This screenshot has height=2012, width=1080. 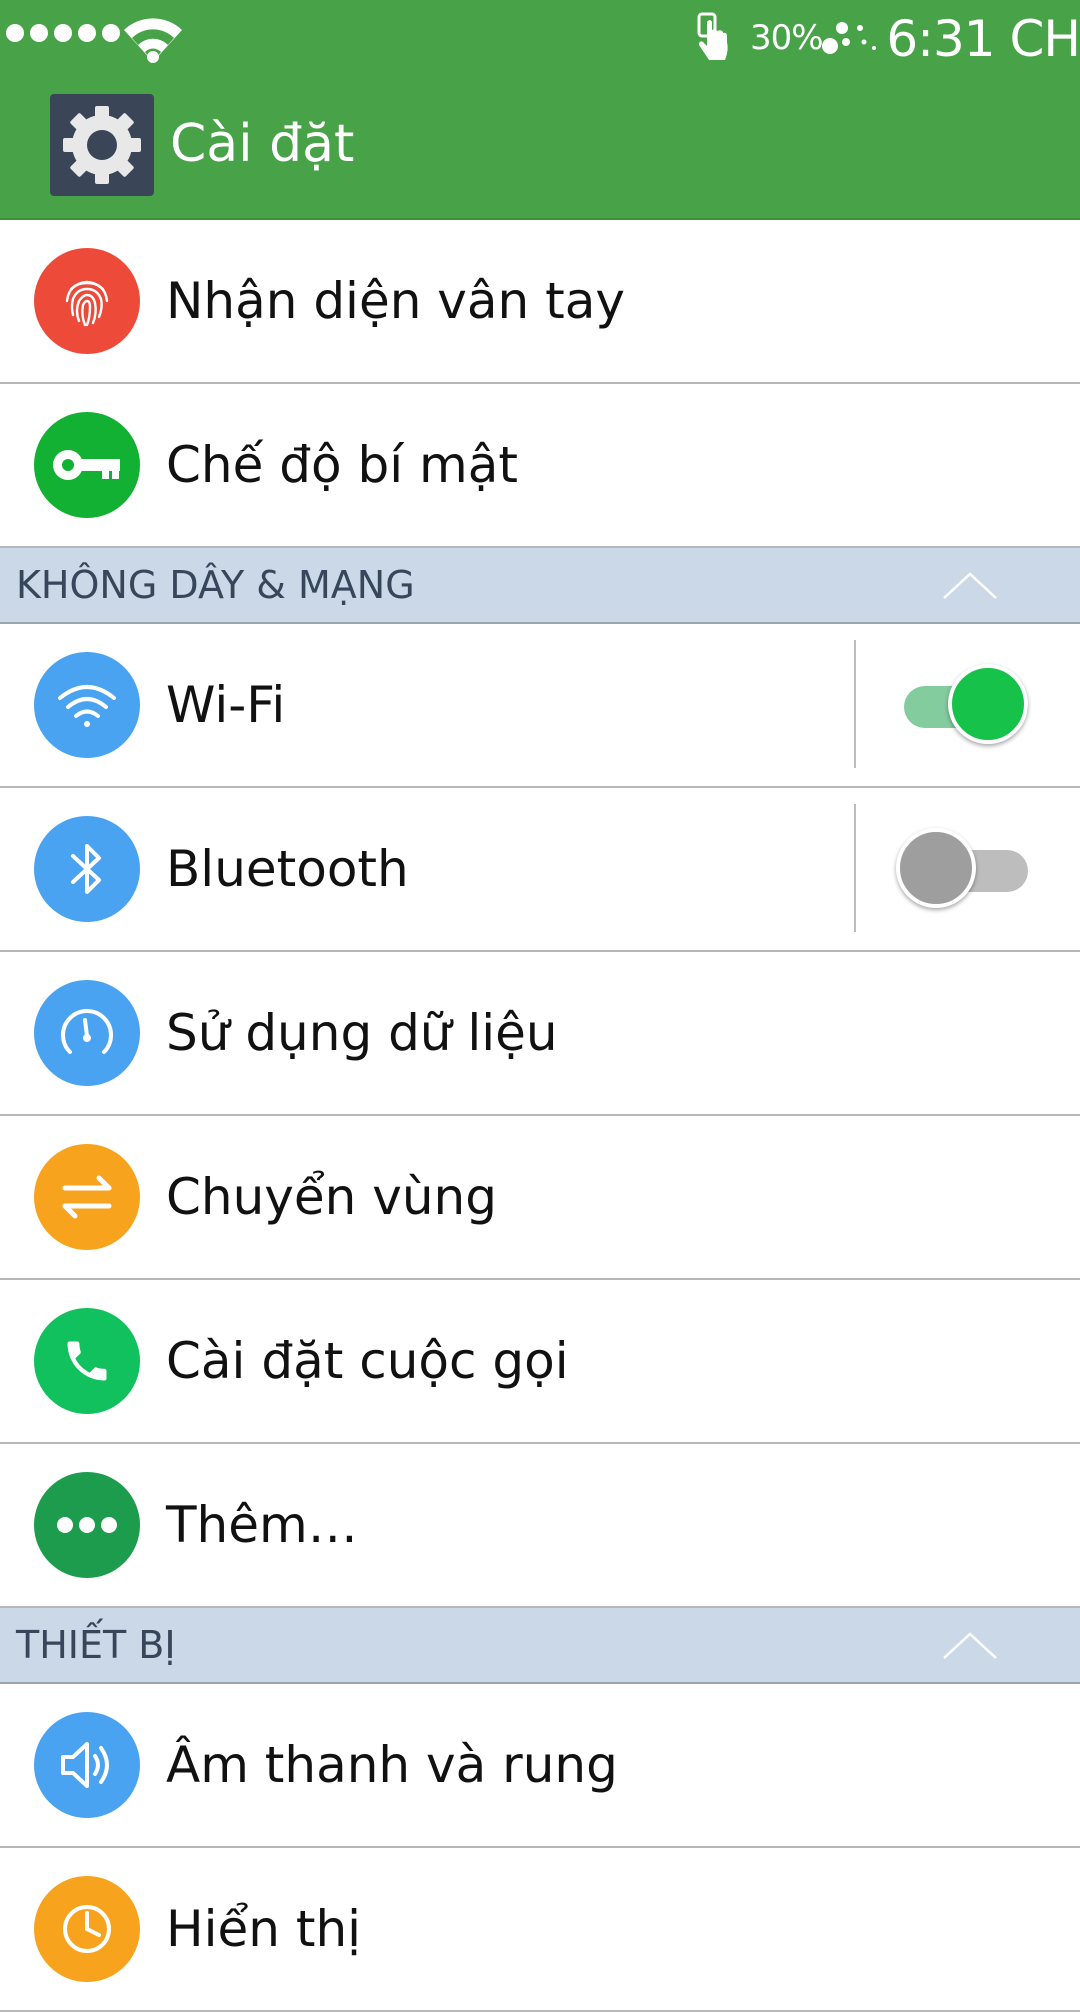 I want to click on app-bar: Cài đặt, so click(x=540, y=149).